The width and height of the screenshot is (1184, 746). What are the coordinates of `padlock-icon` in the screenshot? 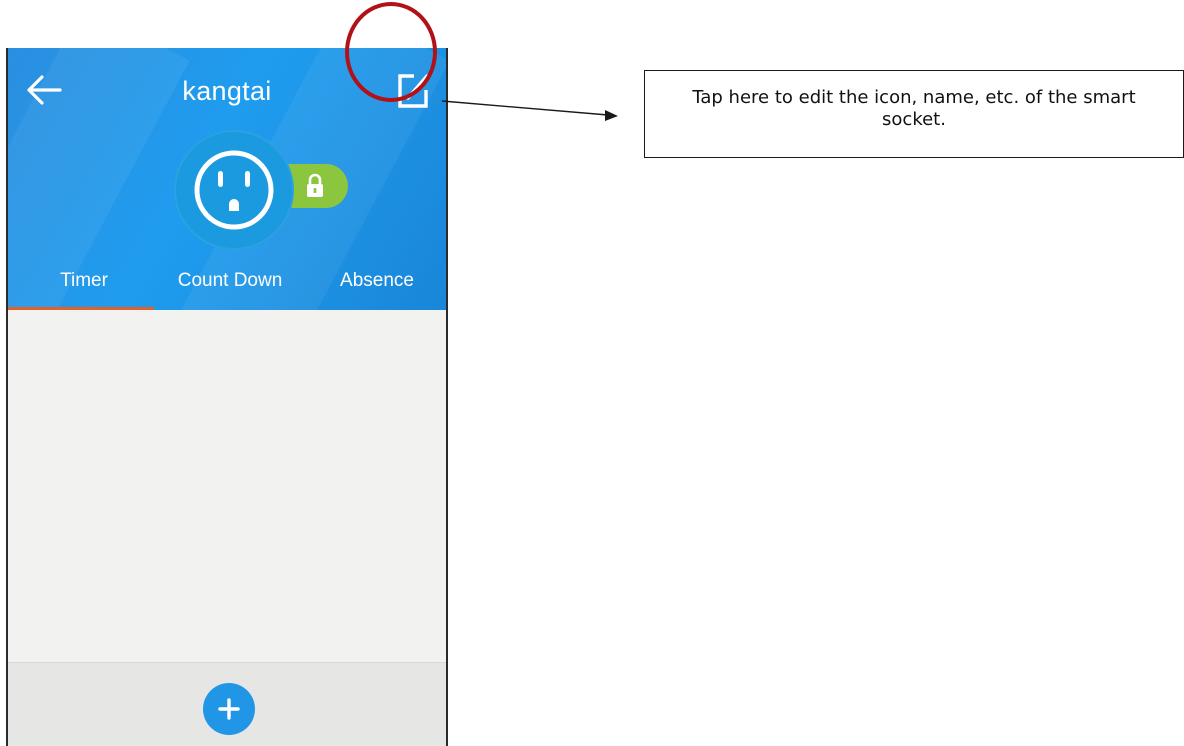 It's located at (315, 185).